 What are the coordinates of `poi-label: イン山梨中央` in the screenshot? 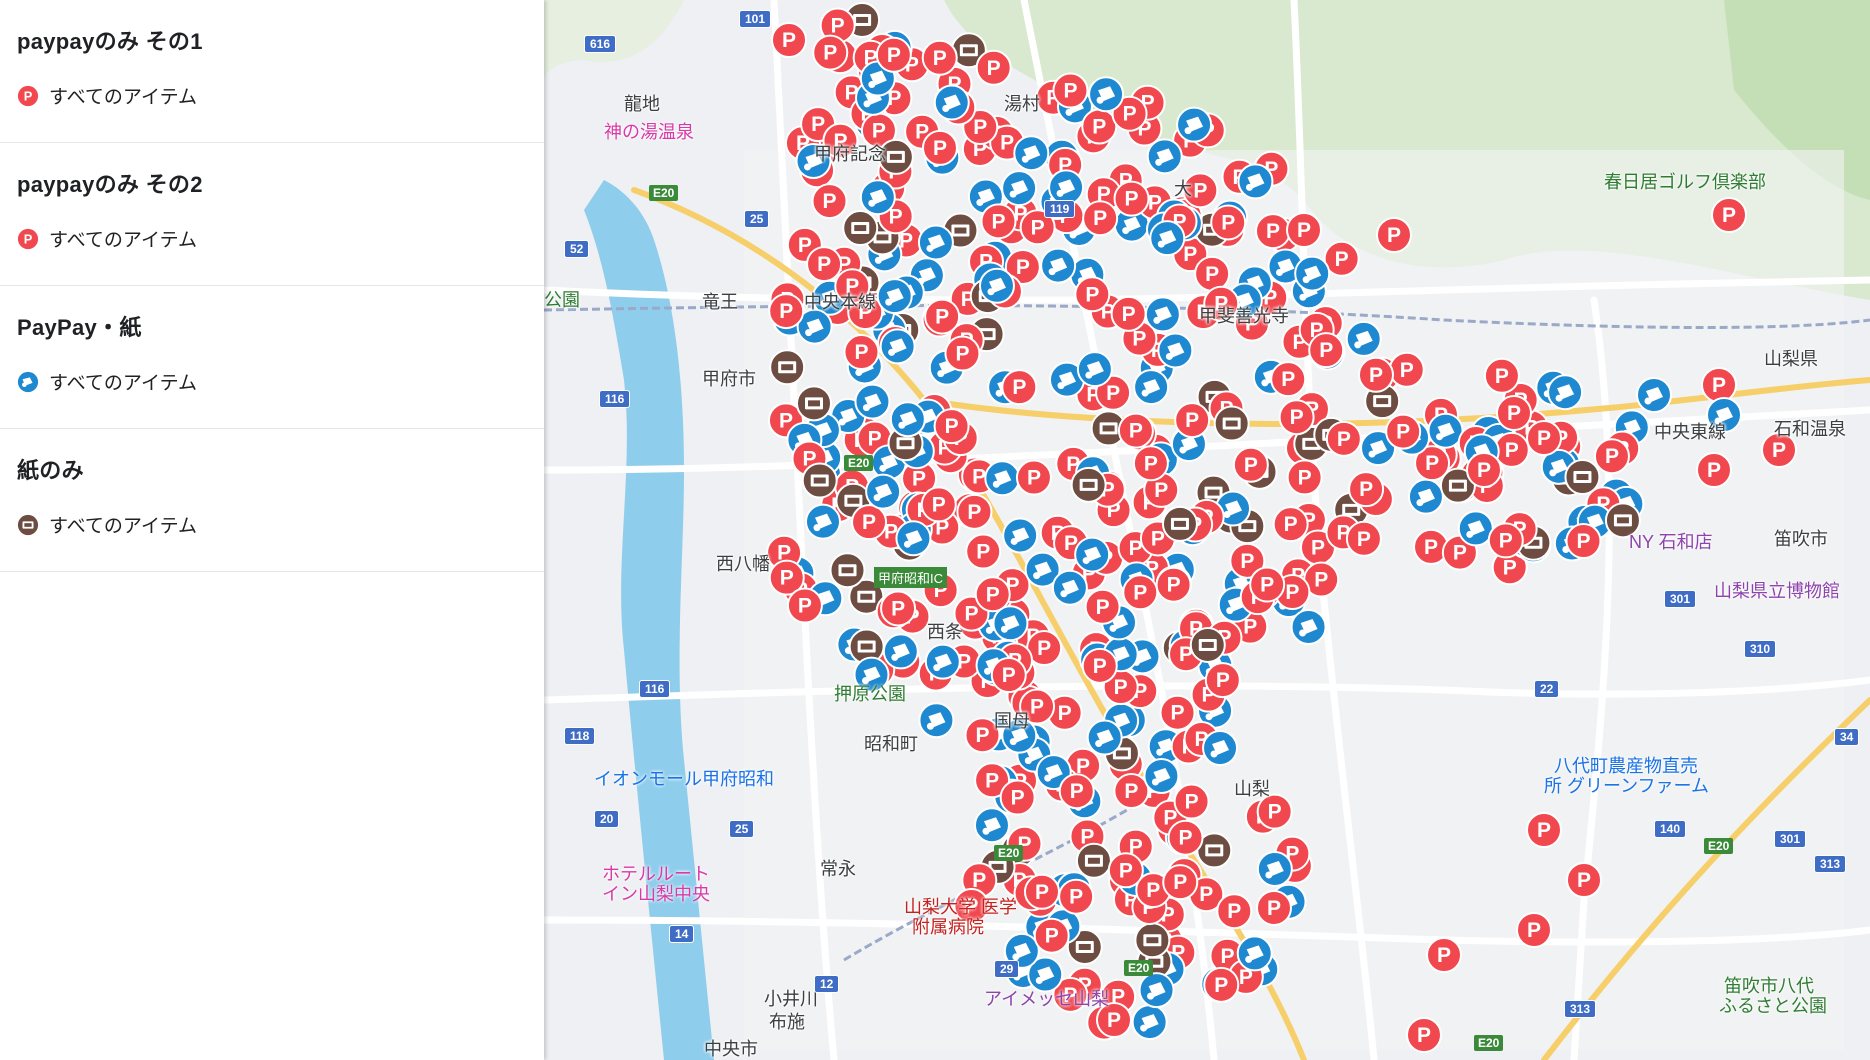 It's located at (656, 893).